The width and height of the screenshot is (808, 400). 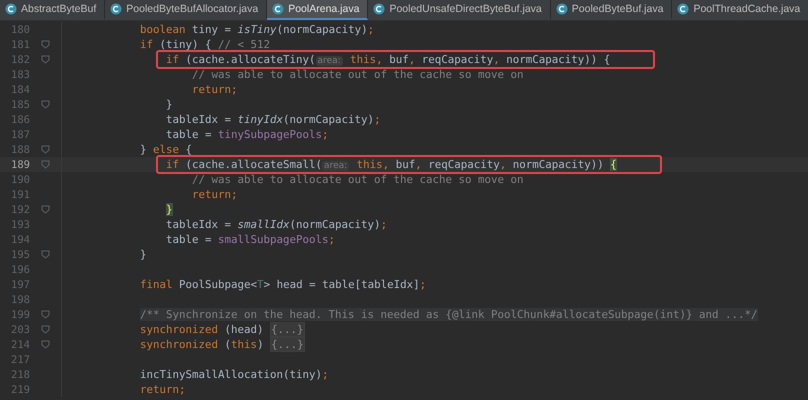 What do you see at coordinates (611, 10) in the screenshot?
I see `file-tab: PooledByteBuf.java` at bounding box center [611, 10].